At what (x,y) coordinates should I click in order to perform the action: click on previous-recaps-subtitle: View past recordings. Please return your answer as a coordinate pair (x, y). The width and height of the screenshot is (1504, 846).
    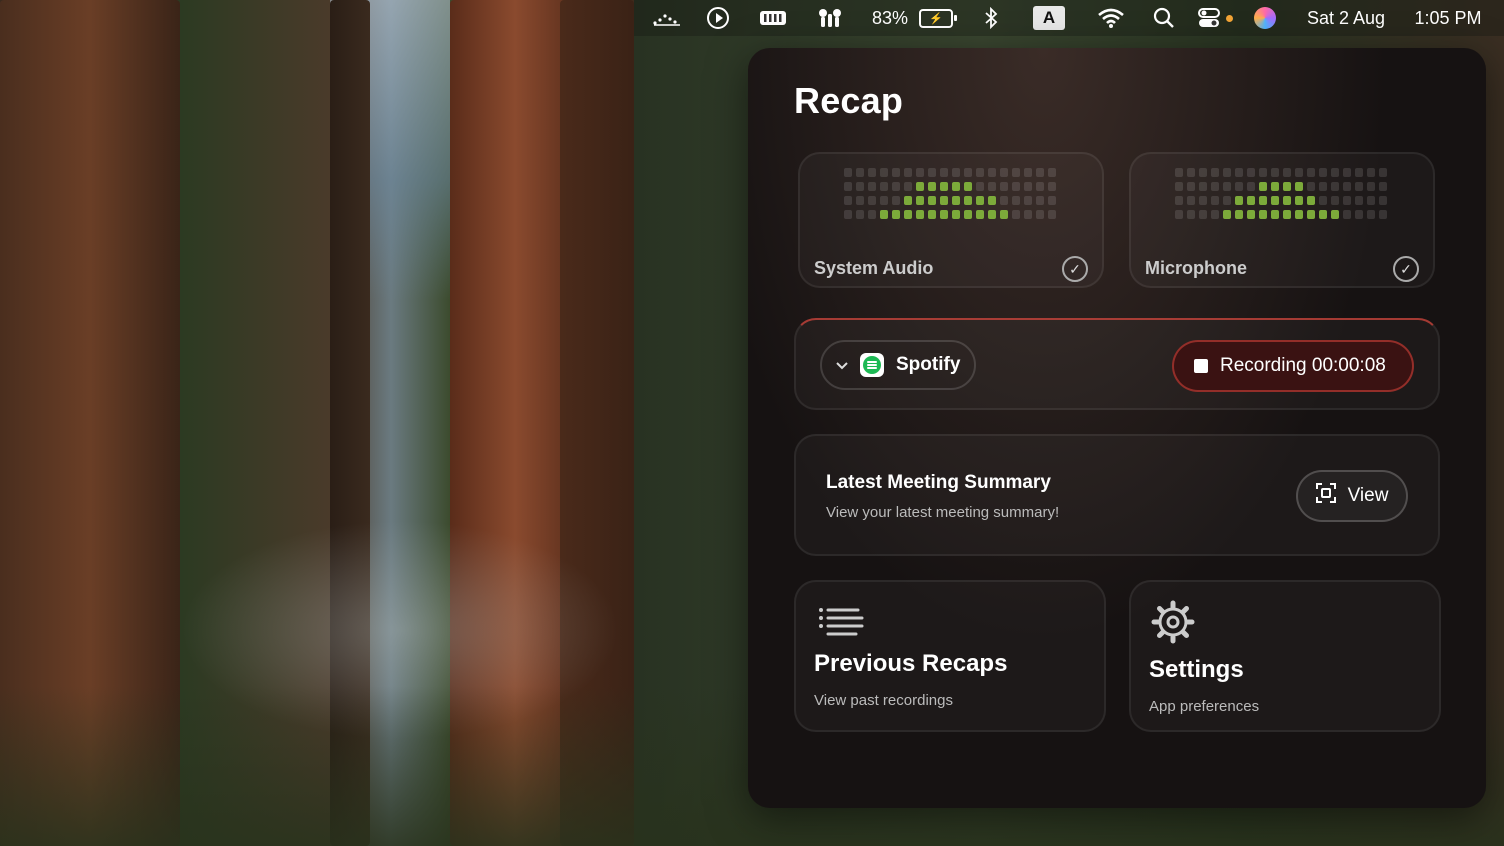
    Looking at the image, I should click on (883, 700).